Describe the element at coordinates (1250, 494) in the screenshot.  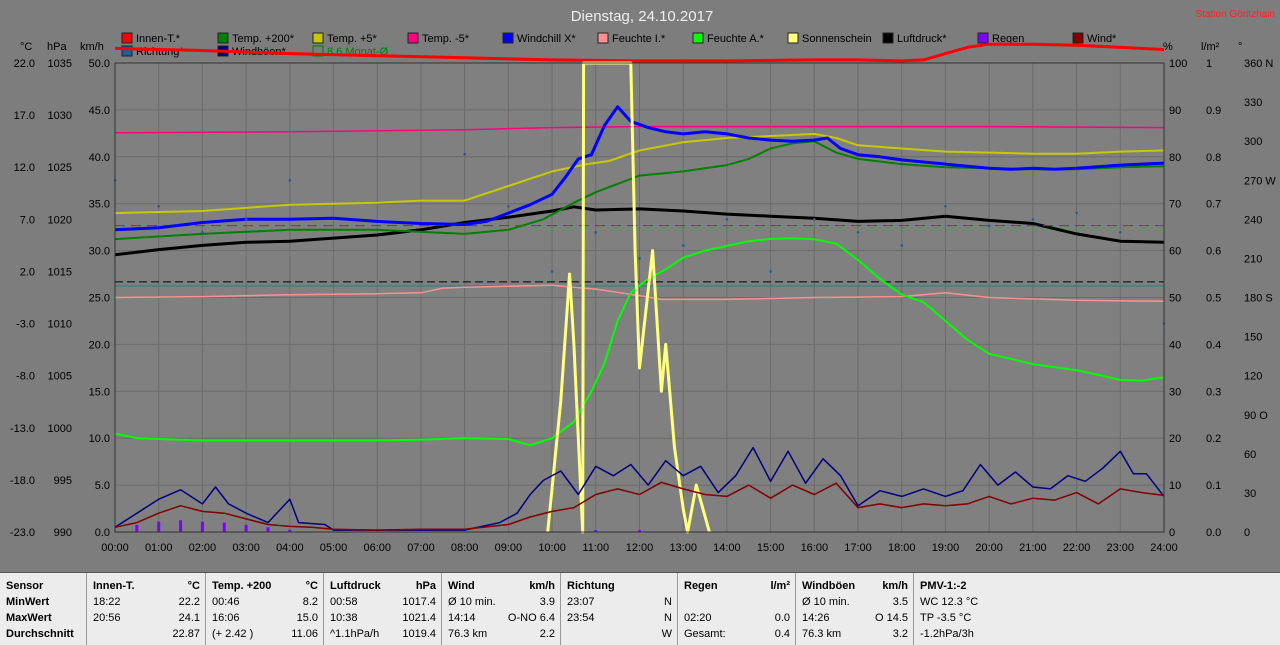
I see `direction-tick-label: 30` at that location.